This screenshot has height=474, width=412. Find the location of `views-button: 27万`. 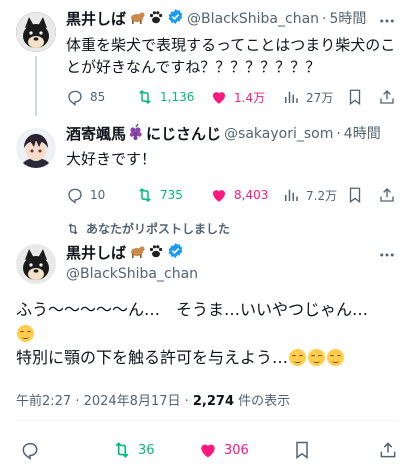

views-button: 27万 is located at coordinates (307, 97).